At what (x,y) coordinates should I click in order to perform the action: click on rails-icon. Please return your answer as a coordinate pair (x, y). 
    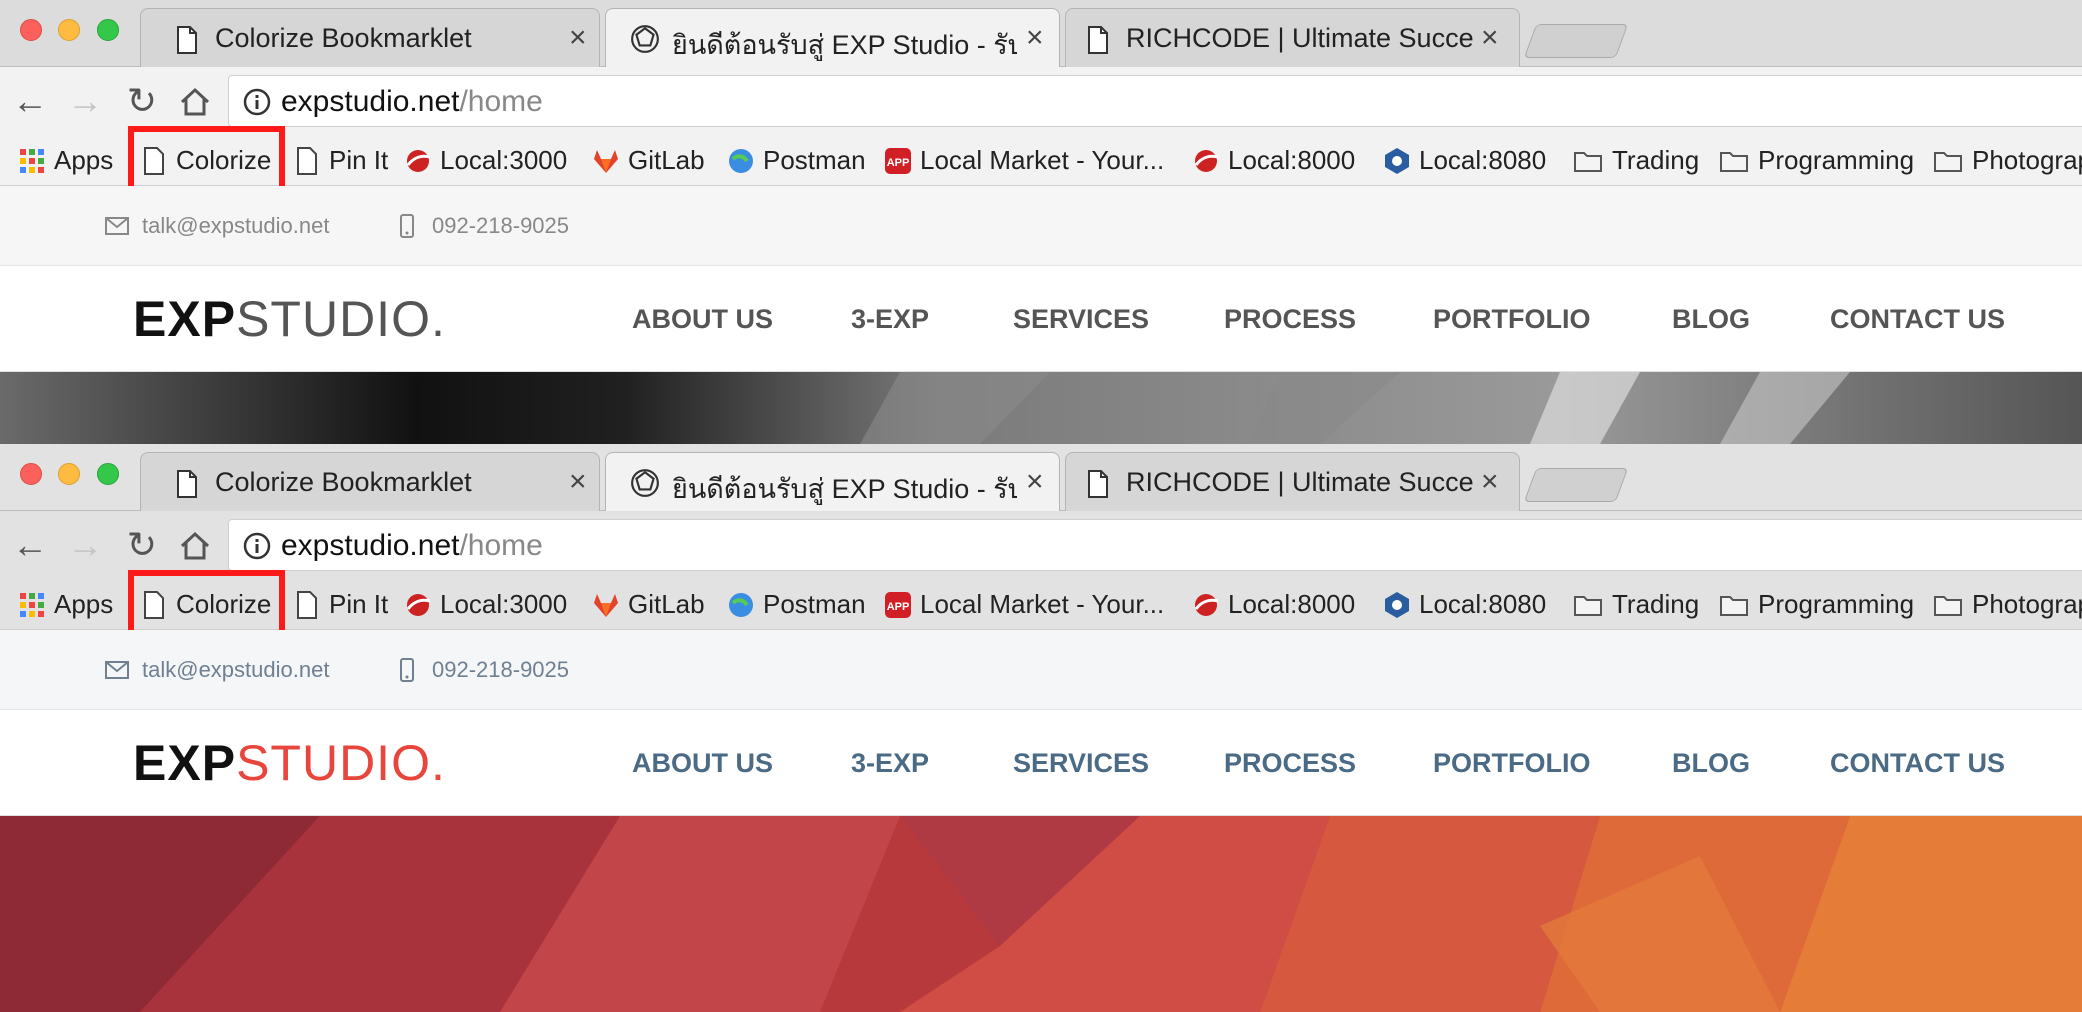
    Looking at the image, I should click on (418, 160).